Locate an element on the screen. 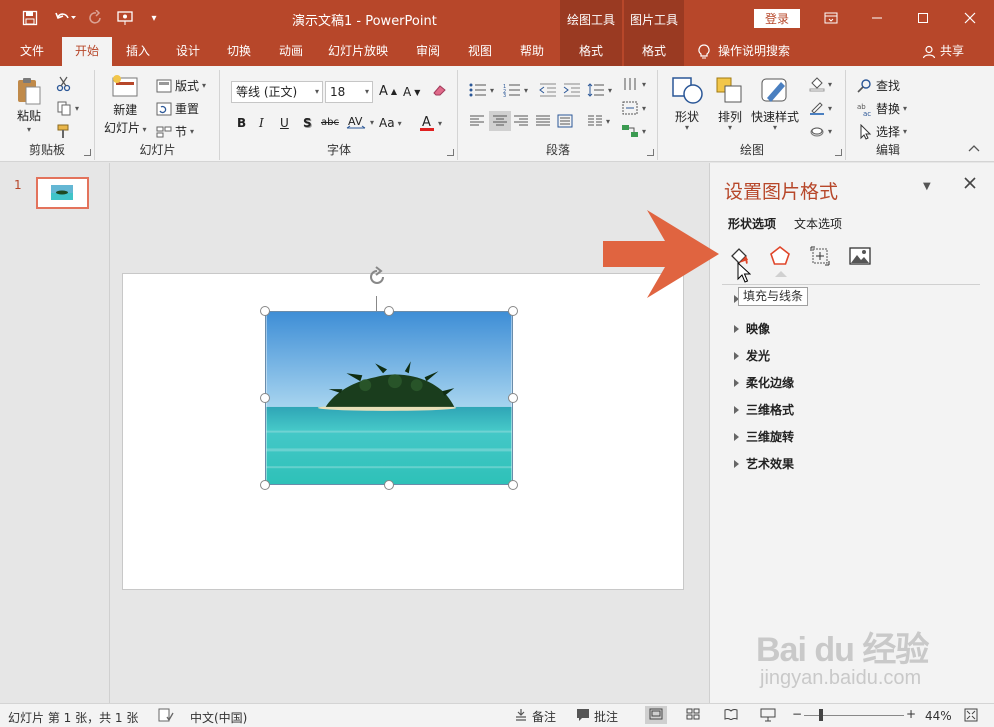  reset-button: 重置 is located at coordinates (177, 108).